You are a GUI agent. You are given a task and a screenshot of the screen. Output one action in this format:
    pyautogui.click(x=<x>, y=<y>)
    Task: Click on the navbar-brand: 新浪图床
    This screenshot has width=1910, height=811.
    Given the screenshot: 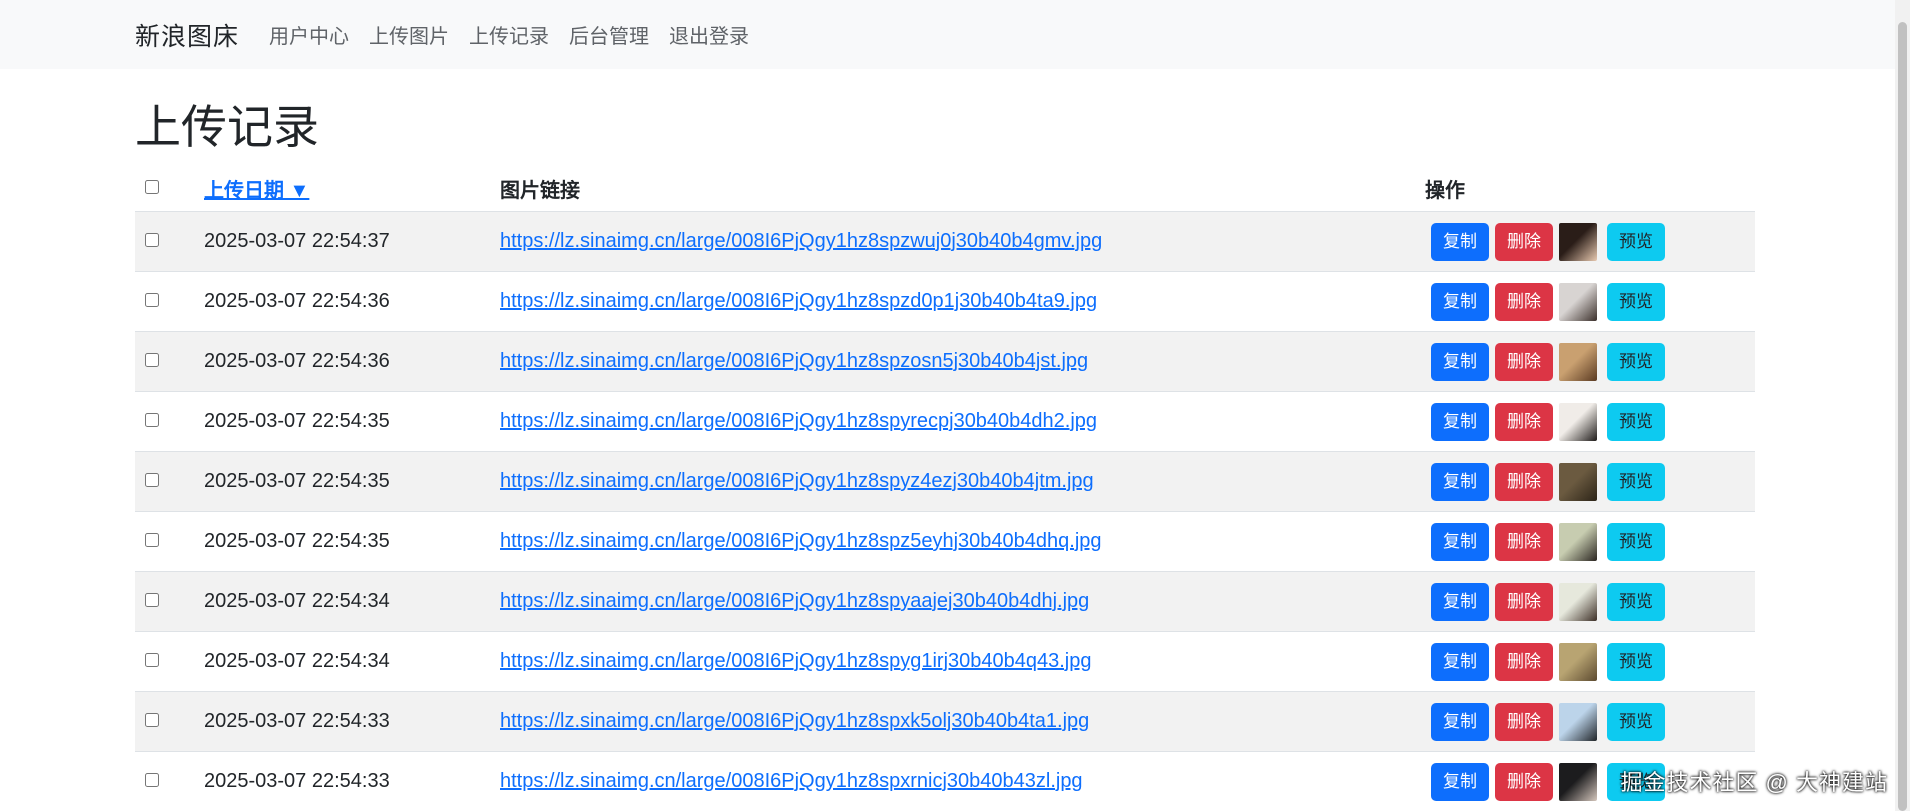 What is the action you would take?
    pyautogui.click(x=187, y=35)
    